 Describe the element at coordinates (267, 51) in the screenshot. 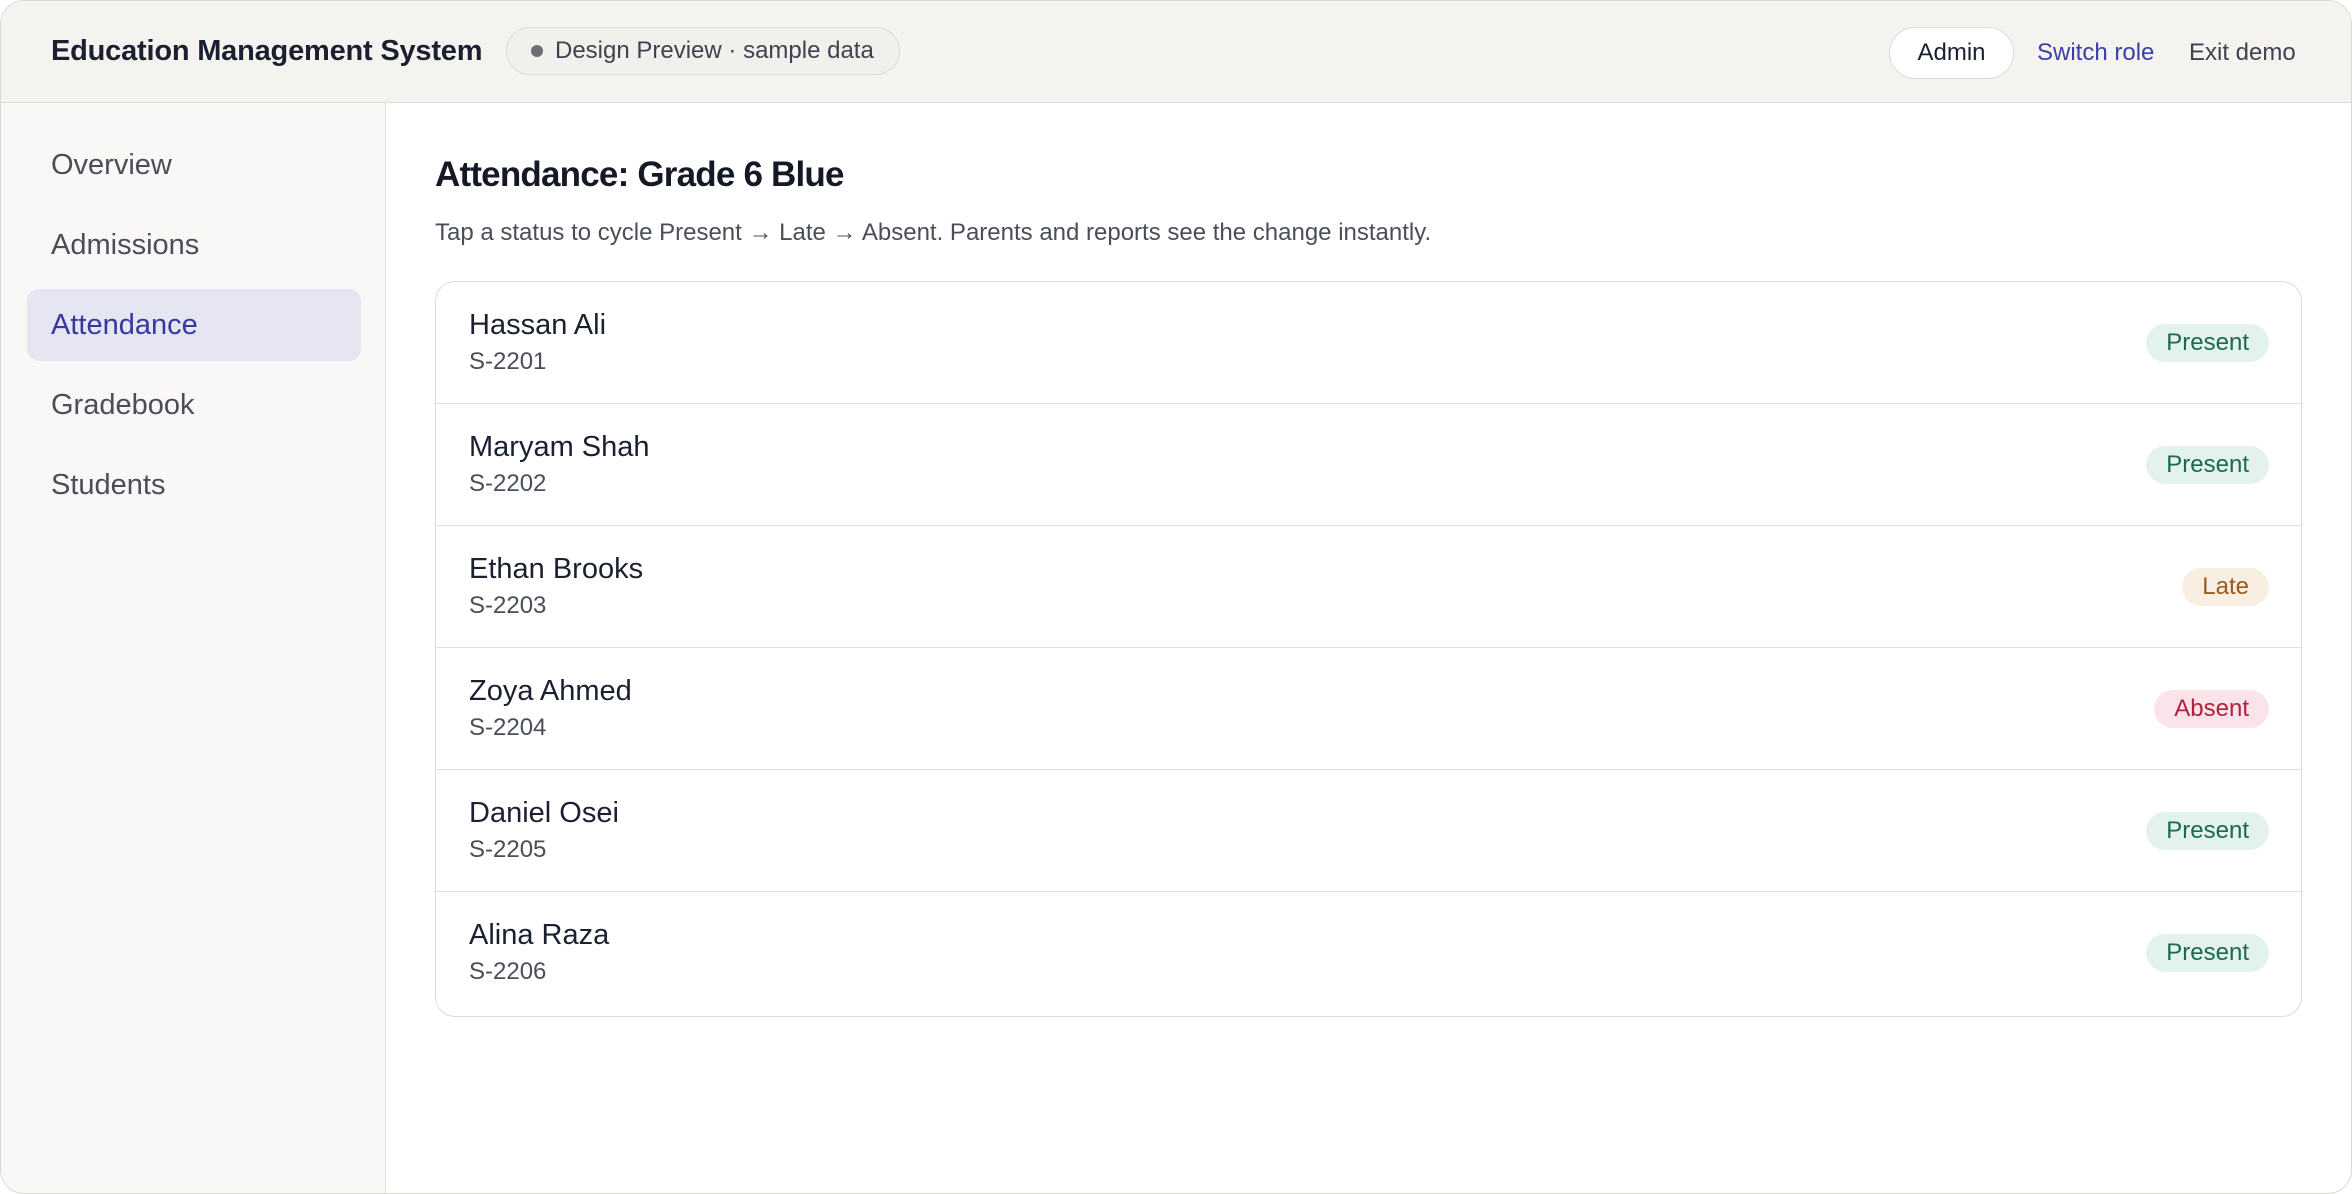

I see `app-title: Education Management System` at that location.